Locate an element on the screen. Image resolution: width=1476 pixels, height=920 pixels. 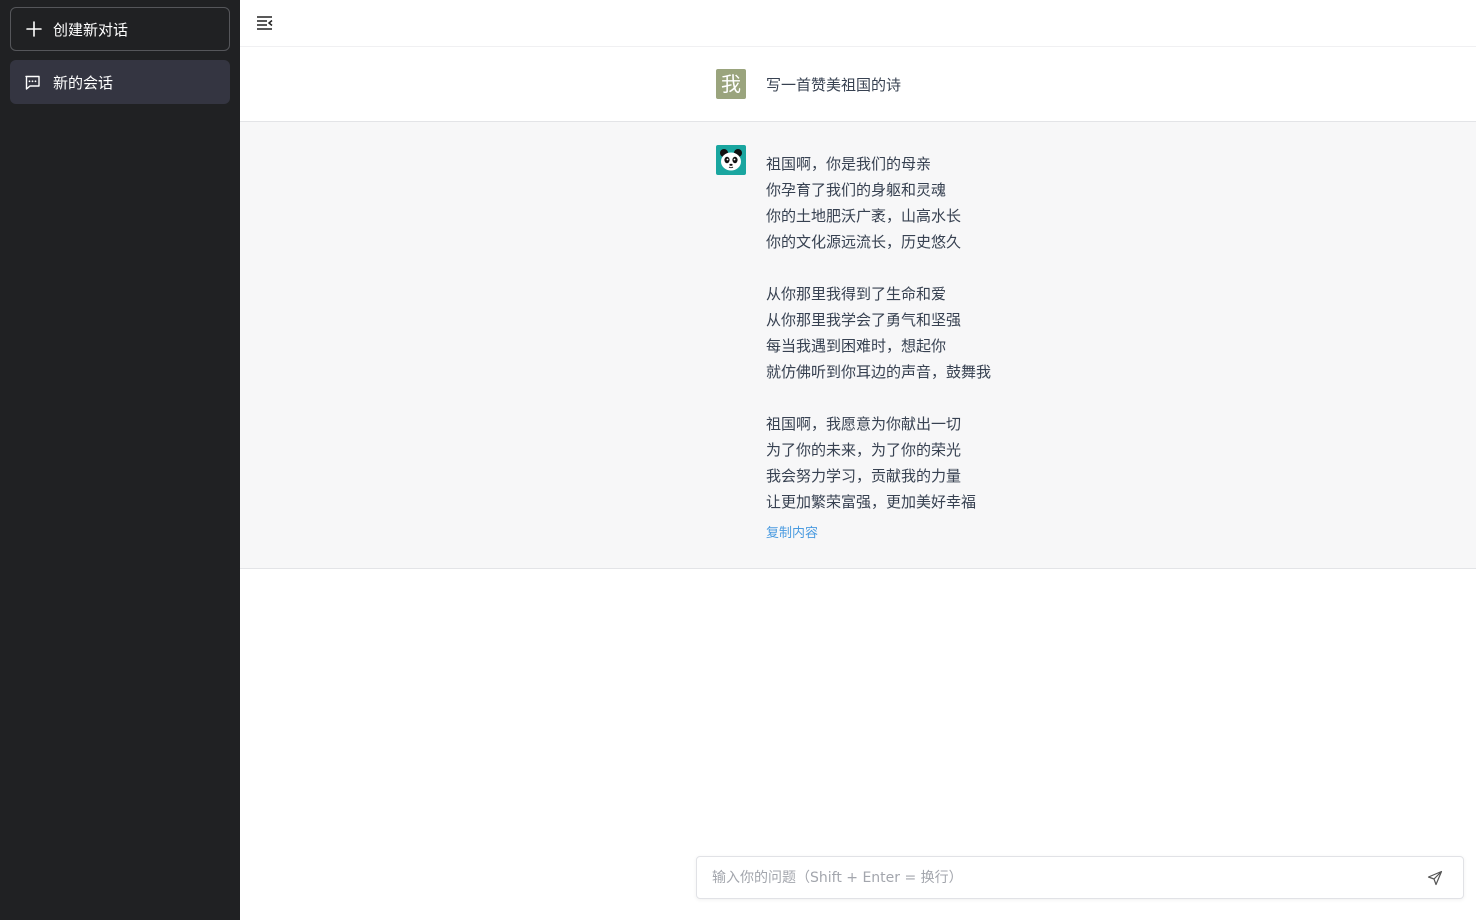
poem-line: 从你那里我学会了勇气和坚强 is located at coordinates (864, 320).